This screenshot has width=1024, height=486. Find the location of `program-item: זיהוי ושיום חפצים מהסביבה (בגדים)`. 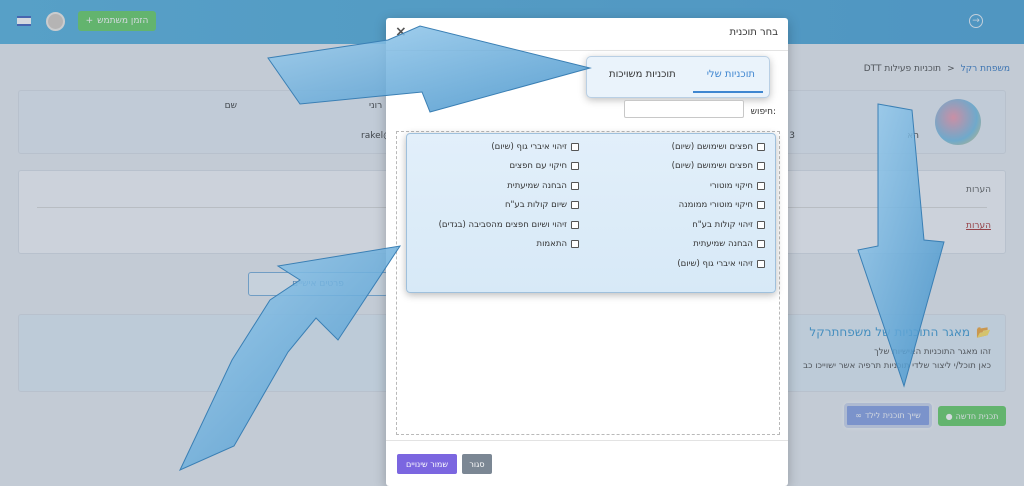

program-item: זיהוי ושיום חפצים מהסביבה (בגדים) is located at coordinates (509, 224).